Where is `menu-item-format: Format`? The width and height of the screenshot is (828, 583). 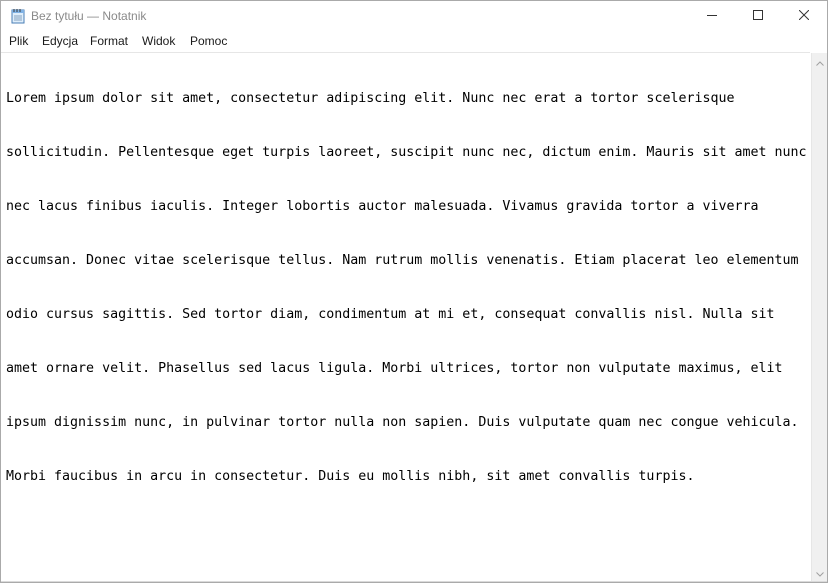
menu-item-format: Format is located at coordinates (109, 41).